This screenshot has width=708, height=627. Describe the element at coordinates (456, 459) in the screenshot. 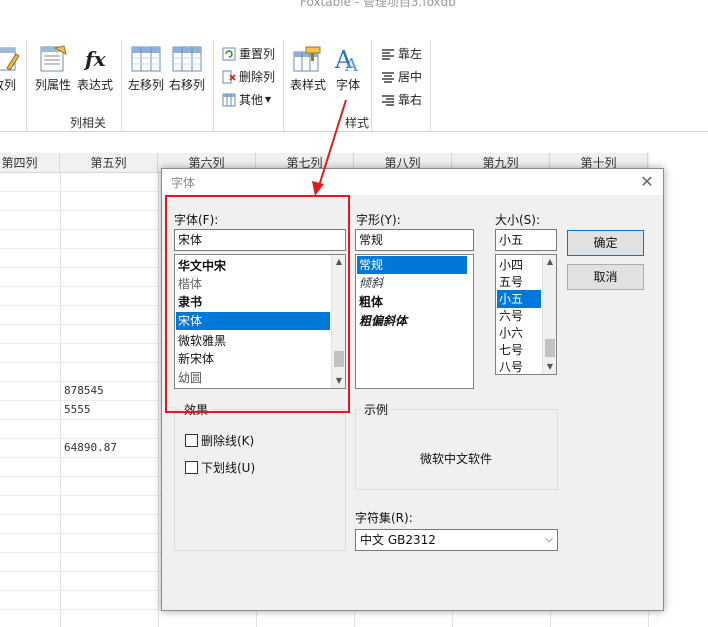

I see `sample-text: 微软中文软件` at that location.